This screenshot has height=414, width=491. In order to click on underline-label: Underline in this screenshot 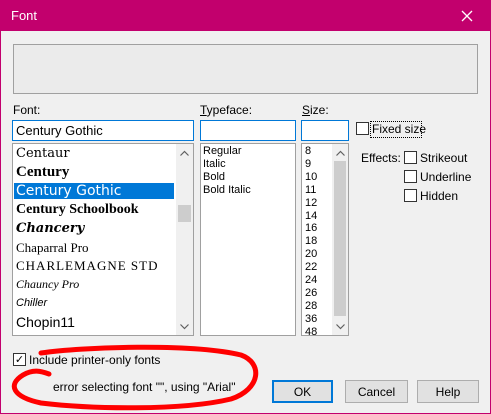, I will do `click(446, 177)`.